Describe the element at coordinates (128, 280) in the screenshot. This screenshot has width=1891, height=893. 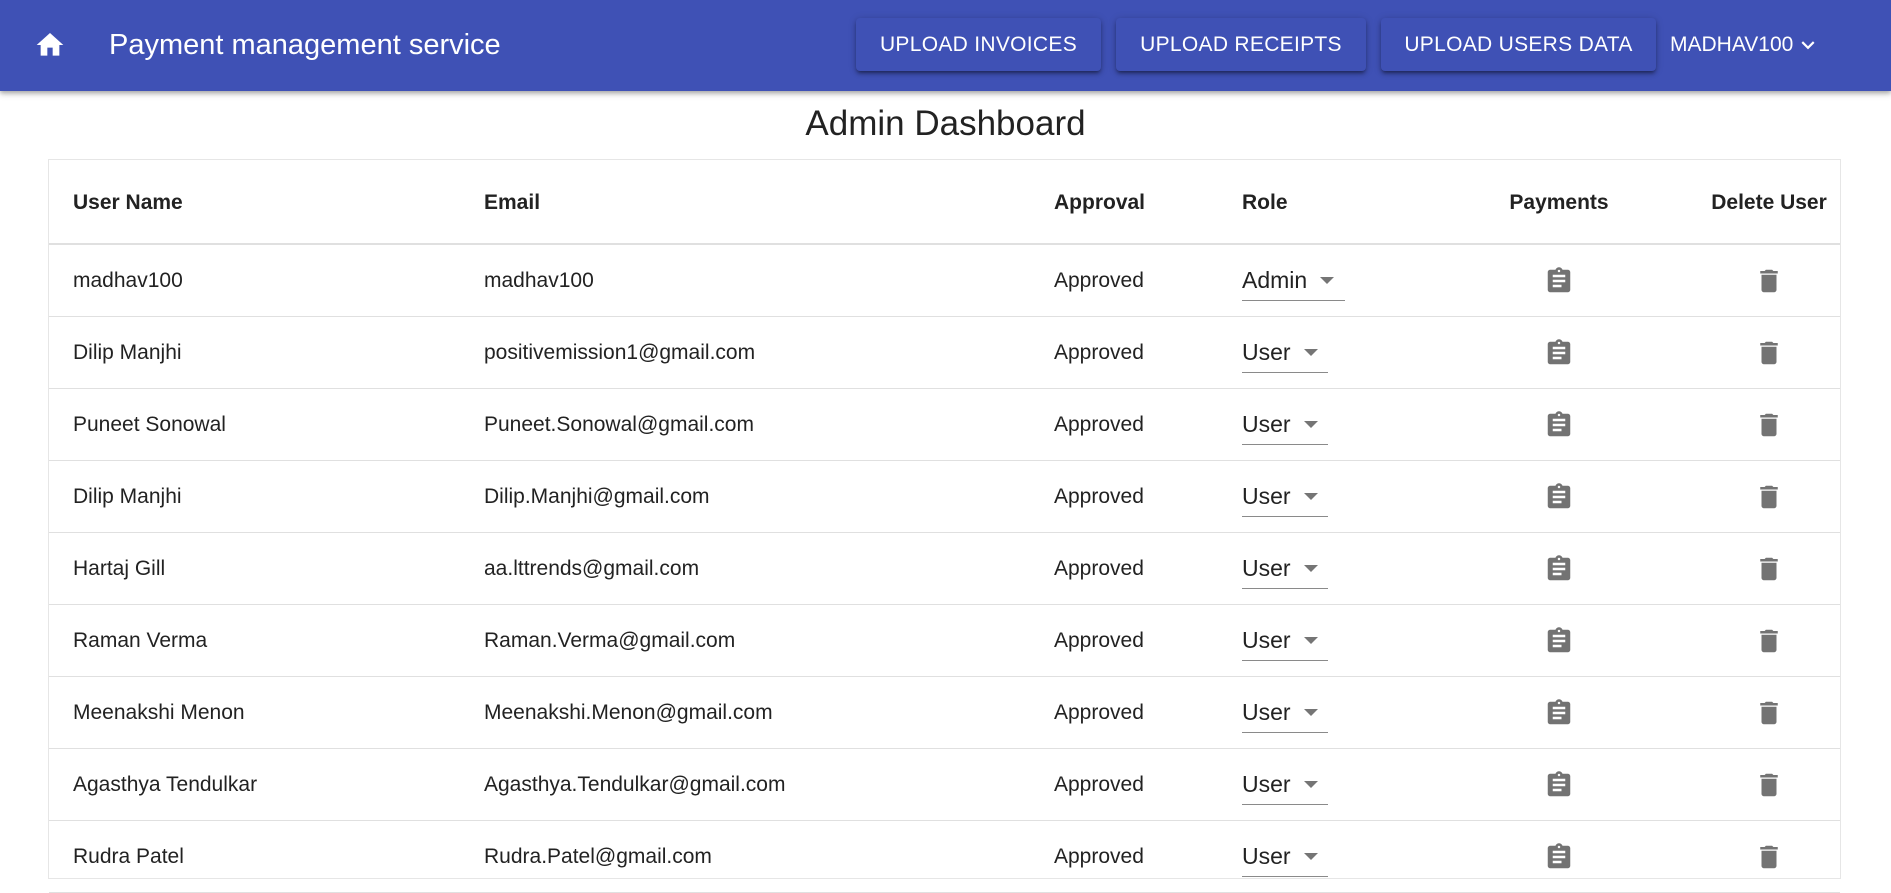
I see `user-name-cell: madhav100` at that location.